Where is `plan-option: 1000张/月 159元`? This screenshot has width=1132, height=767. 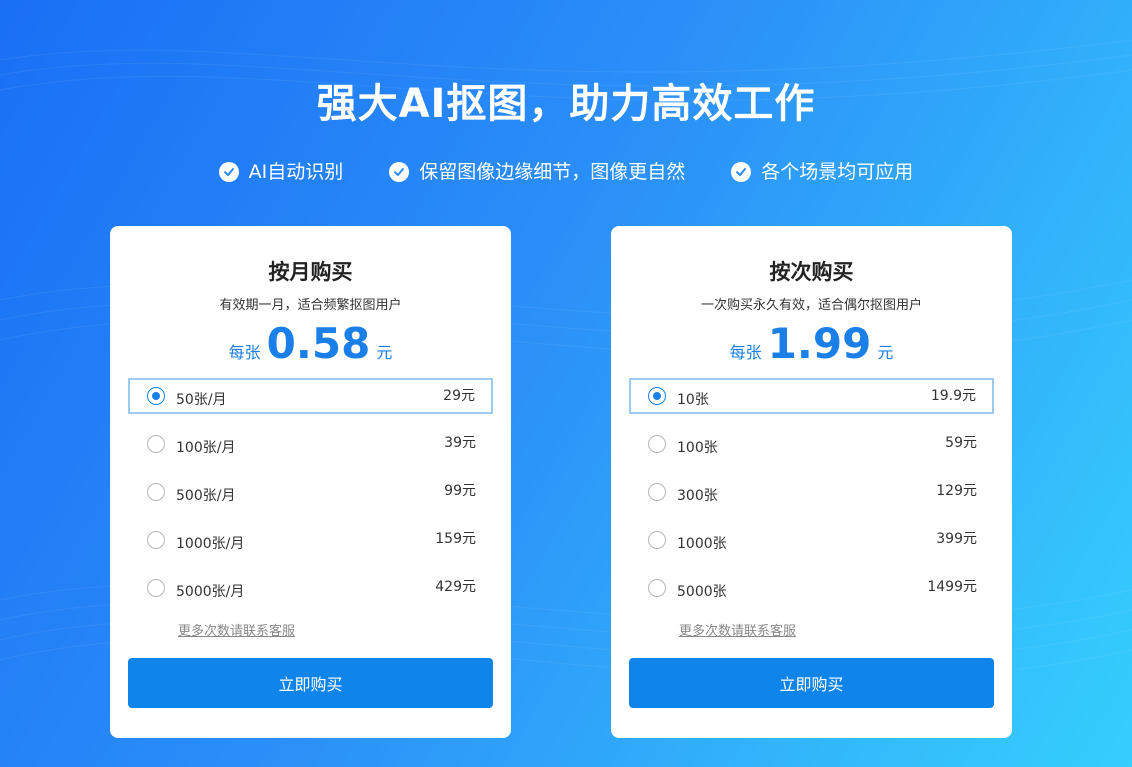 plan-option: 1000张/月 159元 is located at coordinates (310, 540).